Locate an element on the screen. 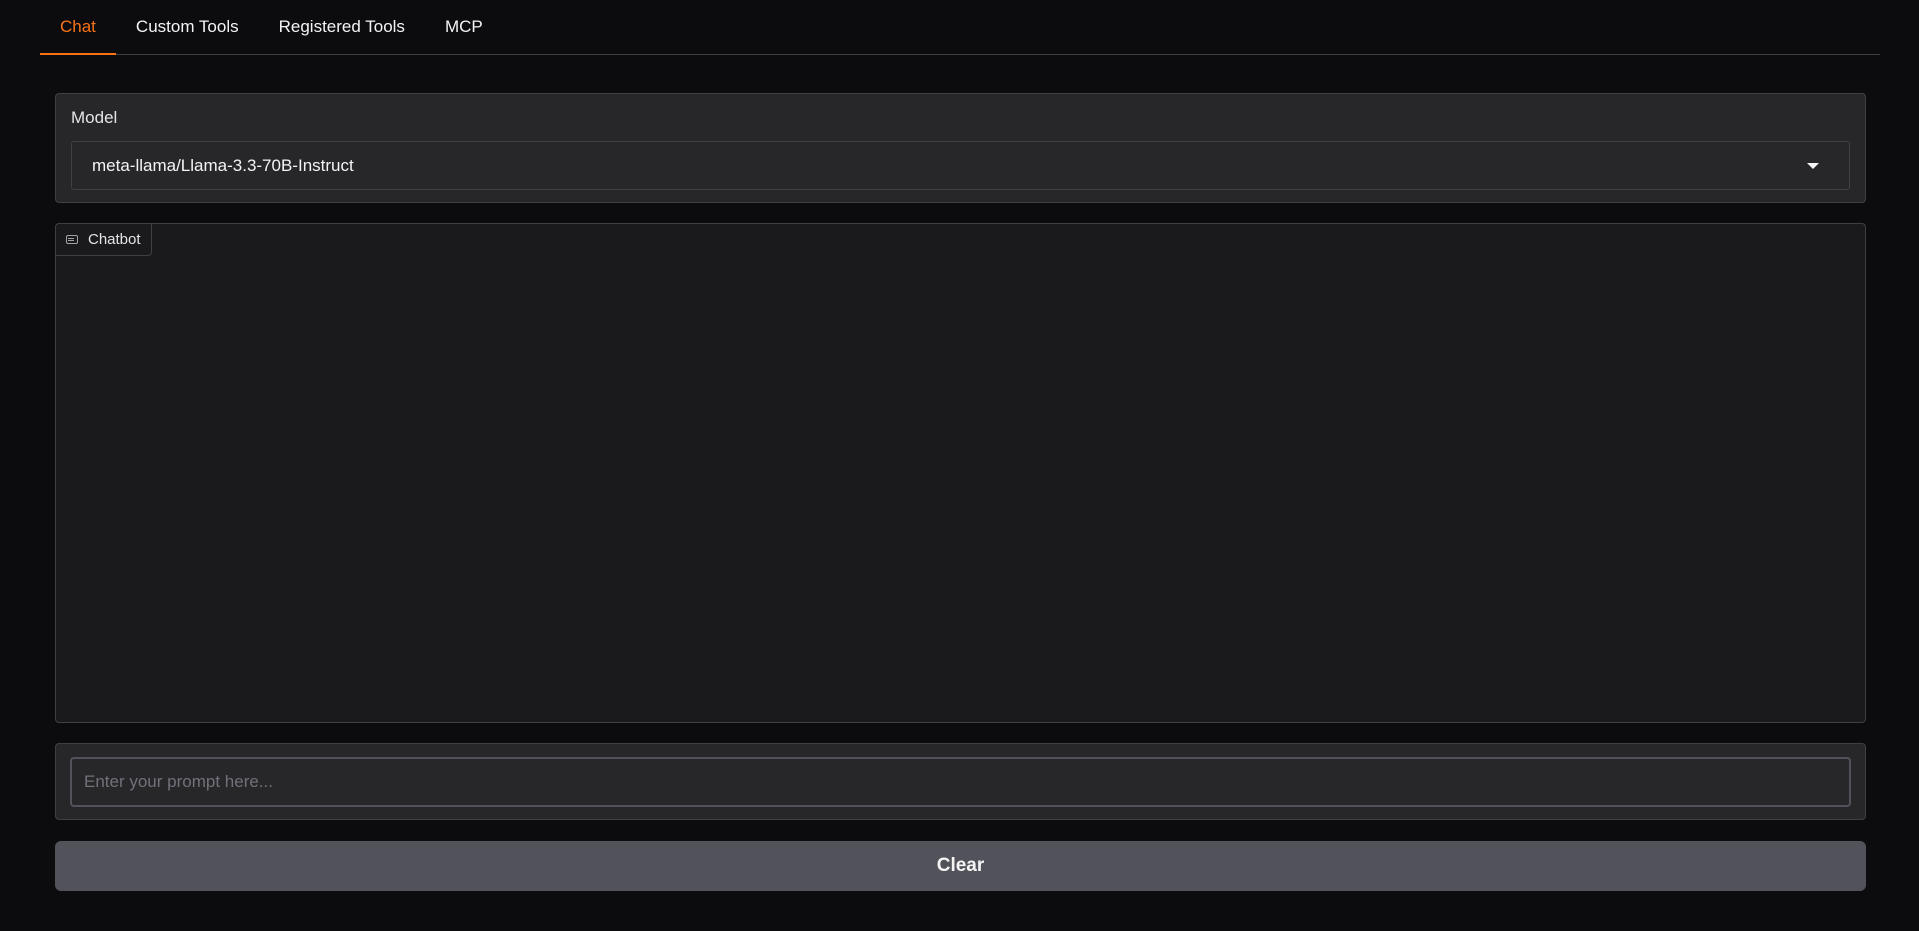  tab-chat: Chat is located at coordinates (78, 27).